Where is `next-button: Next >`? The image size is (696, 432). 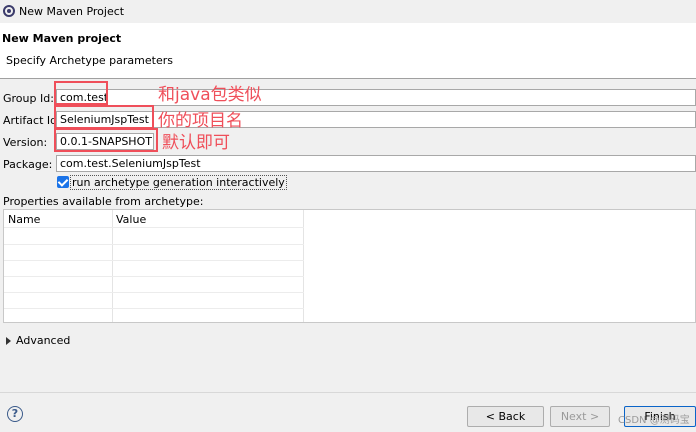
next-button: Next > is located at coordinates (580, 416).